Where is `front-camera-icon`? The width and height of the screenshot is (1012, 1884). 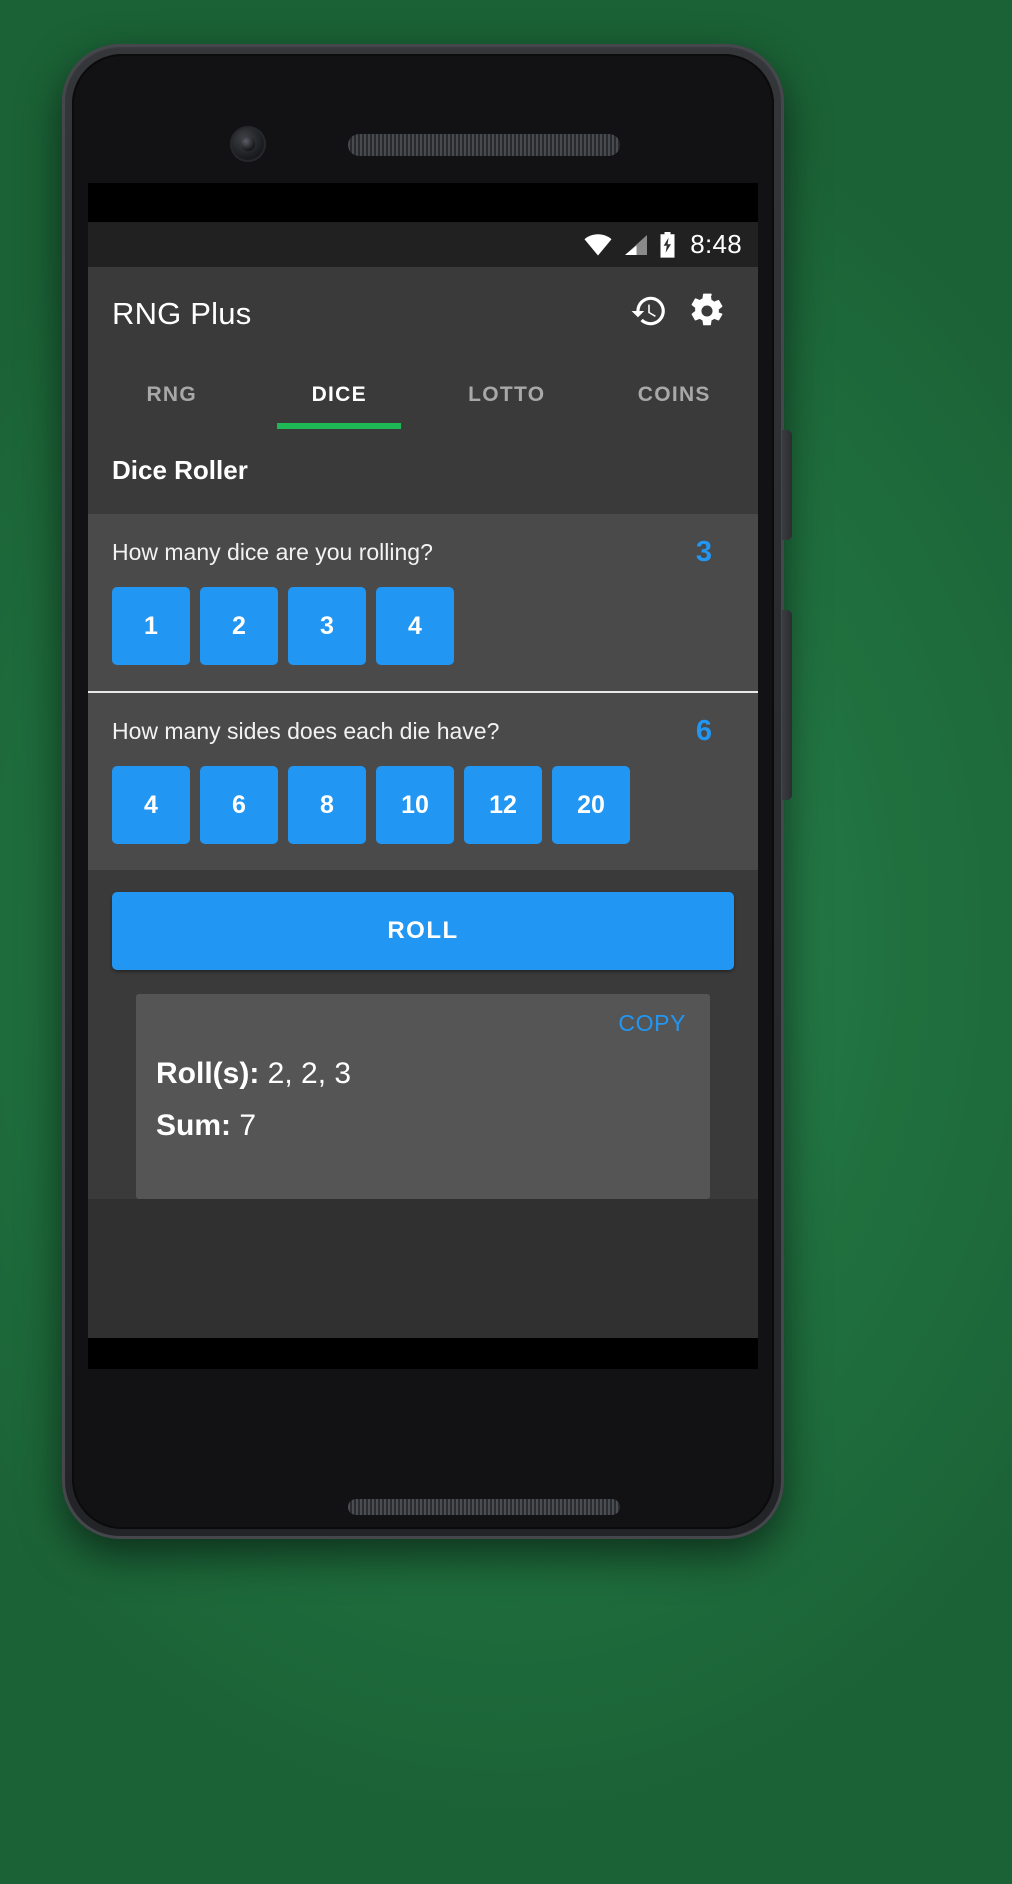
front-camera-icon is located at coordinates (248, 144).